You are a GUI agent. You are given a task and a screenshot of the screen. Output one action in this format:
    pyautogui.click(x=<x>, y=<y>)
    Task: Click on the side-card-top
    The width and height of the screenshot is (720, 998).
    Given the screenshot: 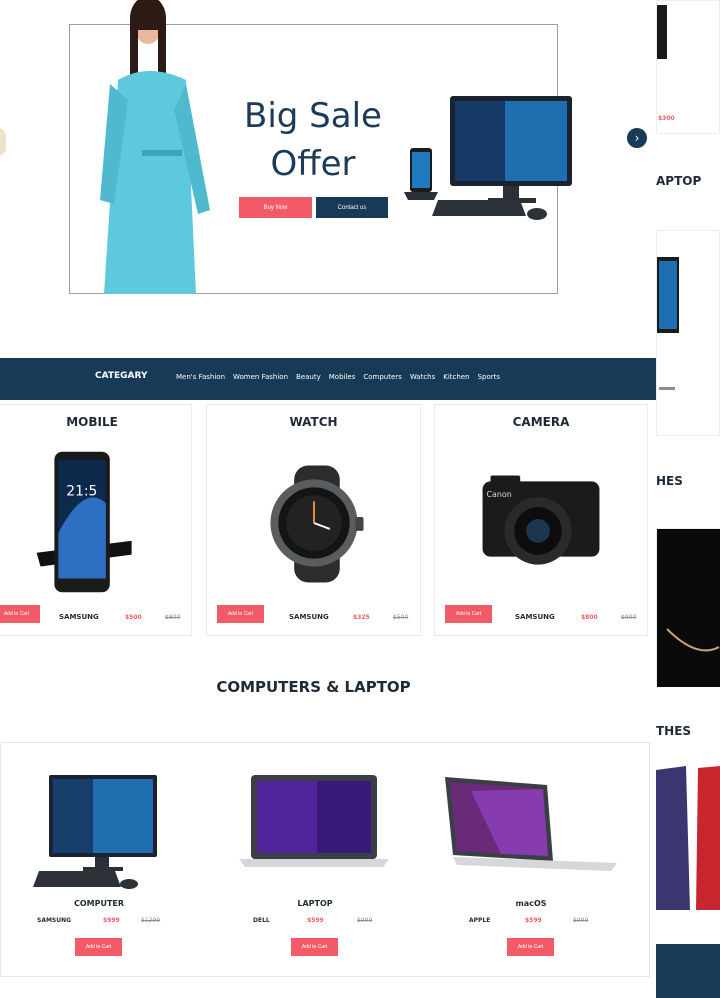 What is the action you would take?
    pyautogui.click(x=688, y=67)
    